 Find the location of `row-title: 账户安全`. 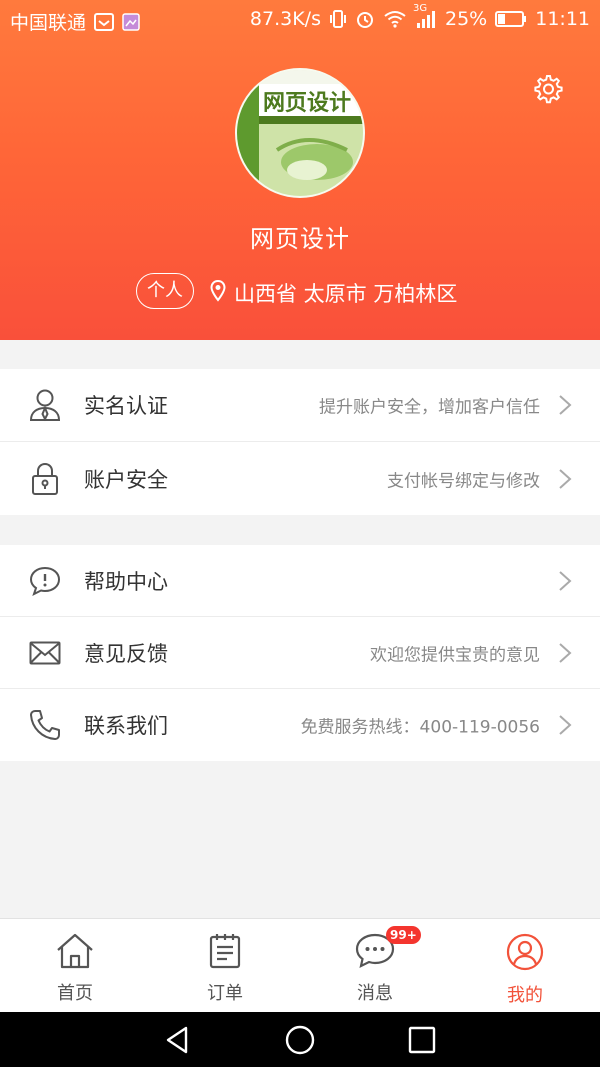

row-title: 账户安全 is located at coordinates (126, 479).